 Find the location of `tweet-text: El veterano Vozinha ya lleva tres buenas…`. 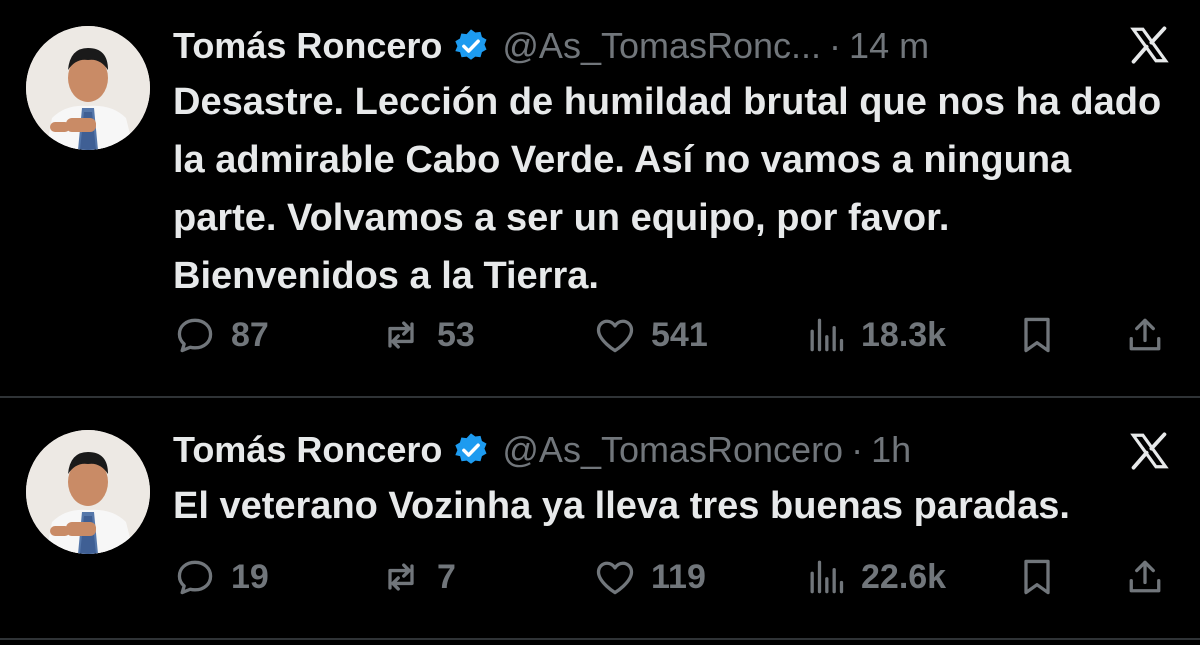

tweet-text: El veterano Vozinha ya lleva tres buenas… is located at coordinates (621, 506).